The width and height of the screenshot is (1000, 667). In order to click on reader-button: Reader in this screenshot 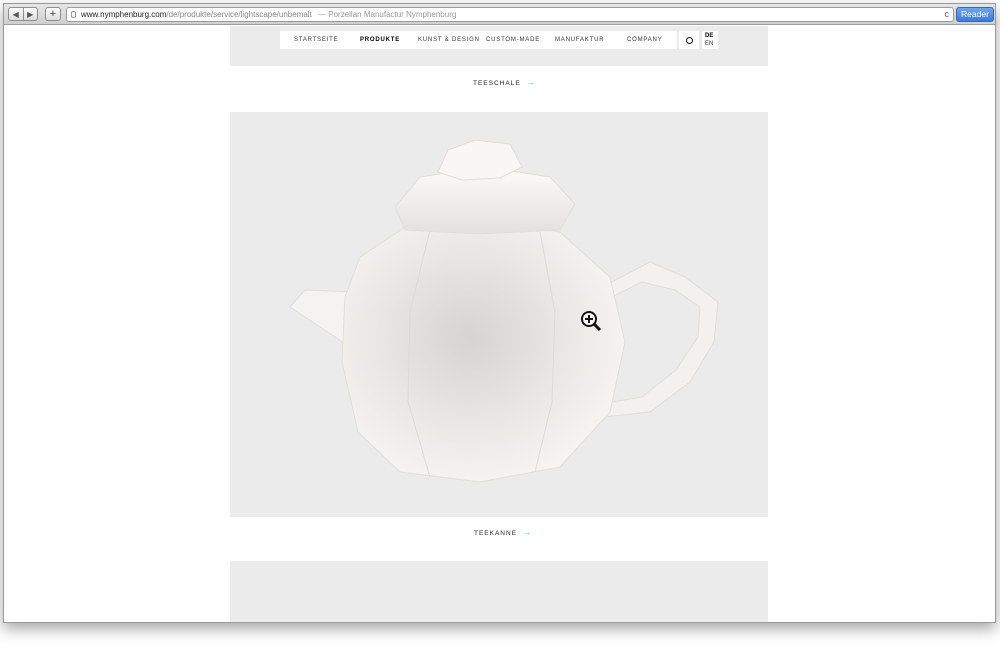, I will do `click(975, 14)`.